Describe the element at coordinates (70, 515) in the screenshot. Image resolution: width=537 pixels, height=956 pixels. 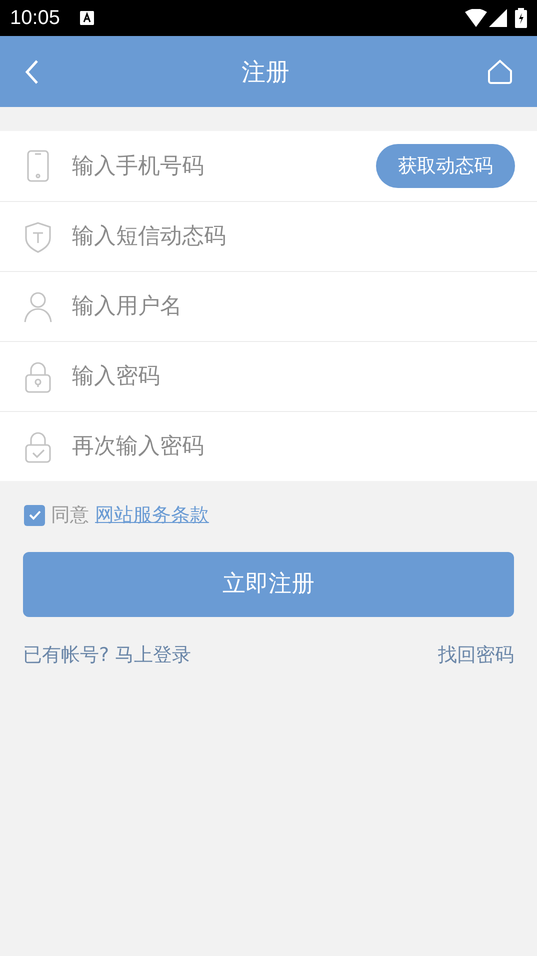
I see `agree-label: 同意` at that location.